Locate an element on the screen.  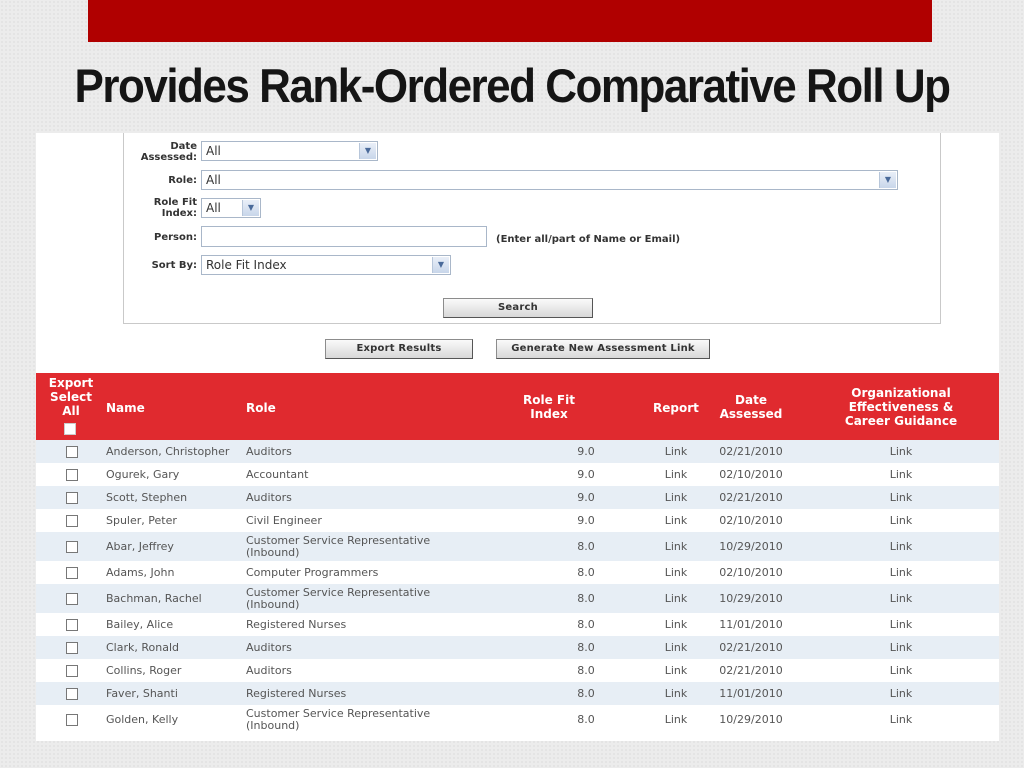
sort-by-value: Role Fit Index is located at coordinates (246, 265).